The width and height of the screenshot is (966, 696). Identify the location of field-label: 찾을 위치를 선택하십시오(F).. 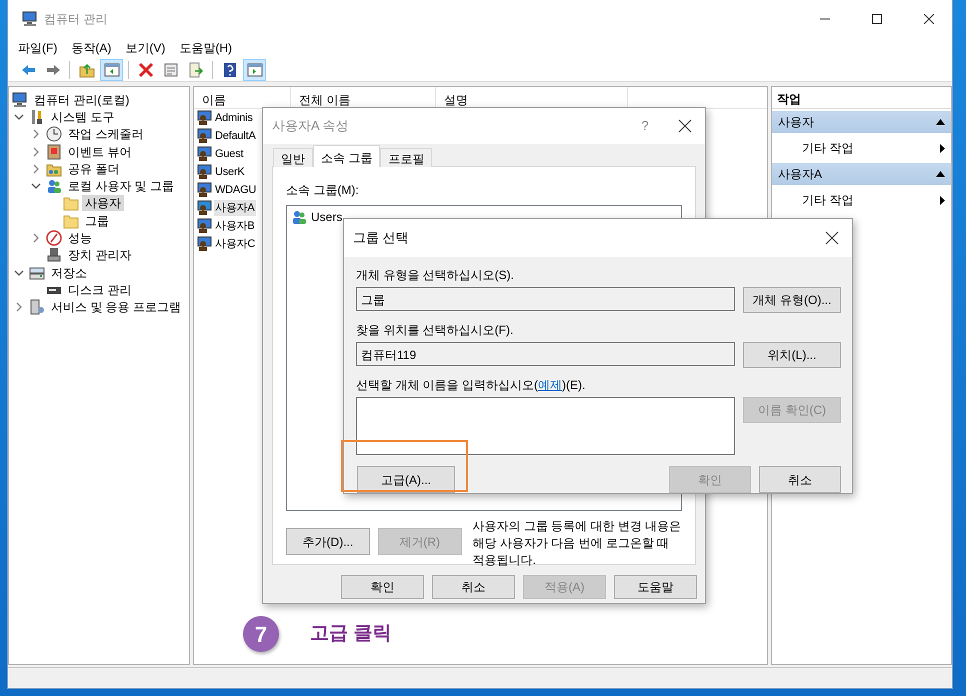
(435, 330).